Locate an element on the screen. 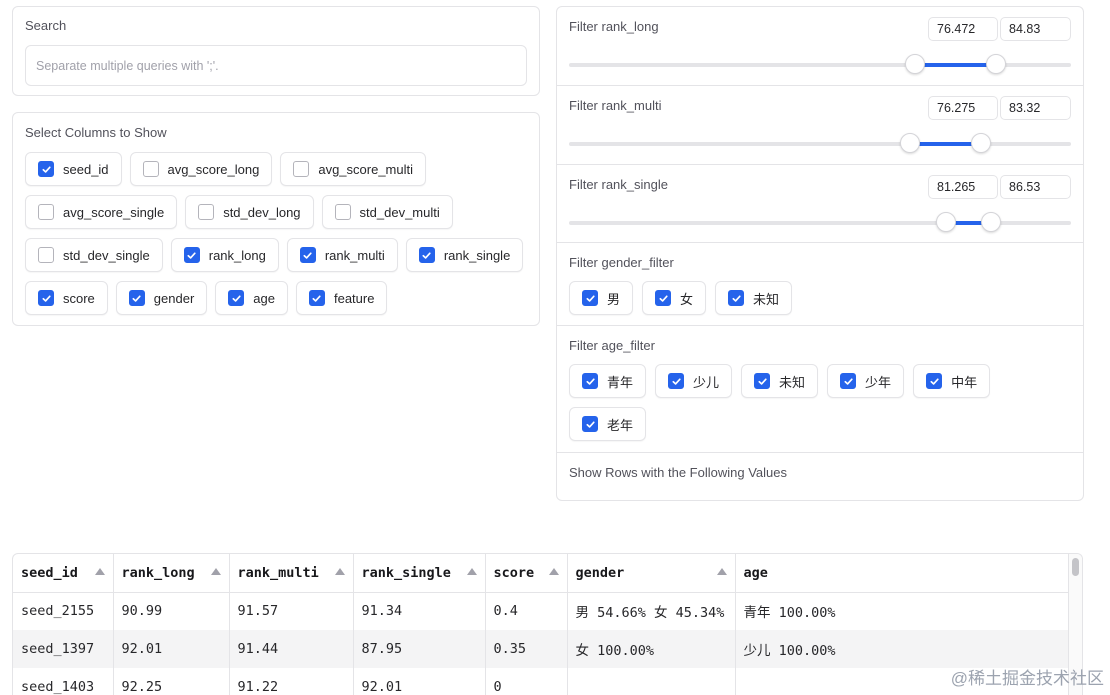 Image resolution: width=1110 pixels, height=695 pixels. column-checkbox-seed-id: seed_id is located at coordinates (73, 169).